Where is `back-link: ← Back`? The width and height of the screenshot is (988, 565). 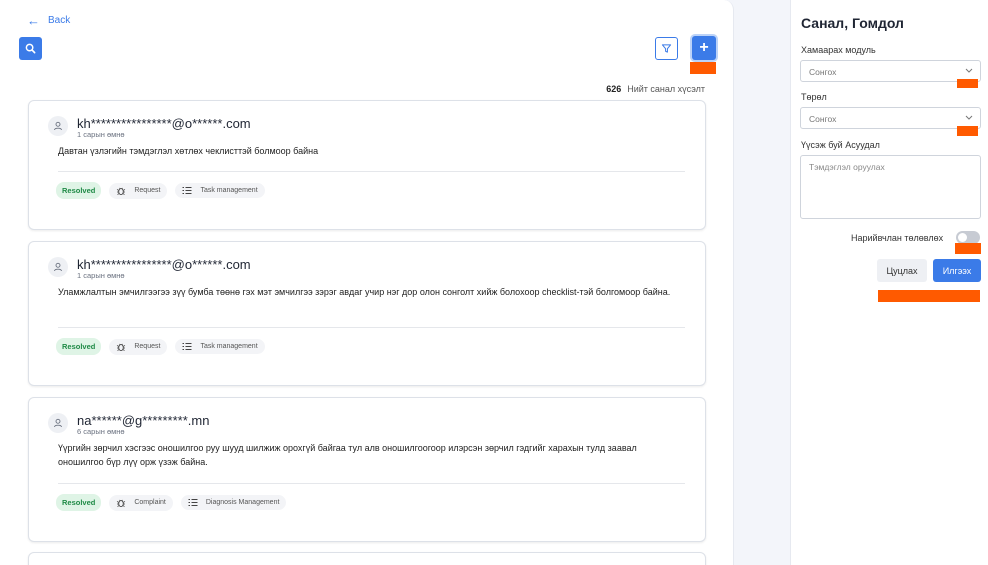 back-link: ← Back is located at coordinates (48, 20).